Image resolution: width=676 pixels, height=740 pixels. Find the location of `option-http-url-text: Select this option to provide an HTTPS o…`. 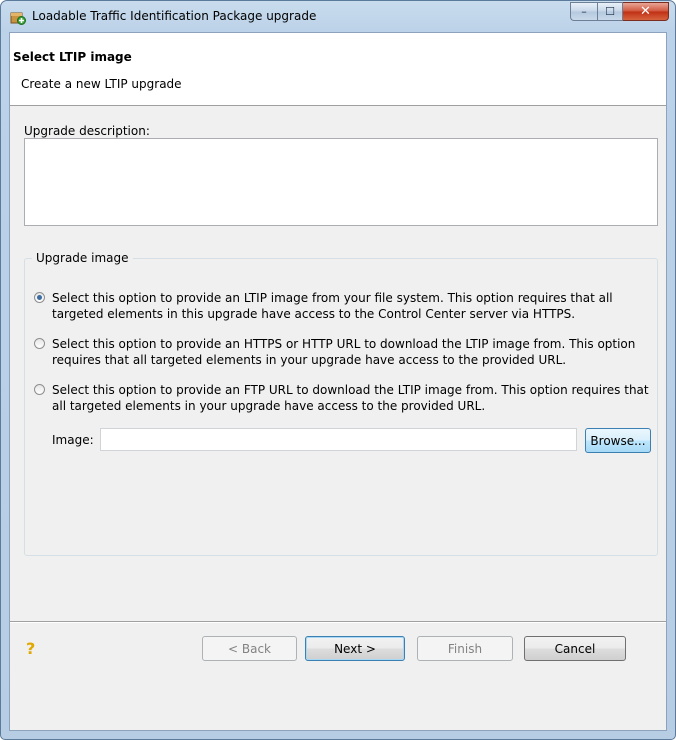

option-http-url-text: Select this option to provide an HTTPS o… is located at coordinates (344, 352).